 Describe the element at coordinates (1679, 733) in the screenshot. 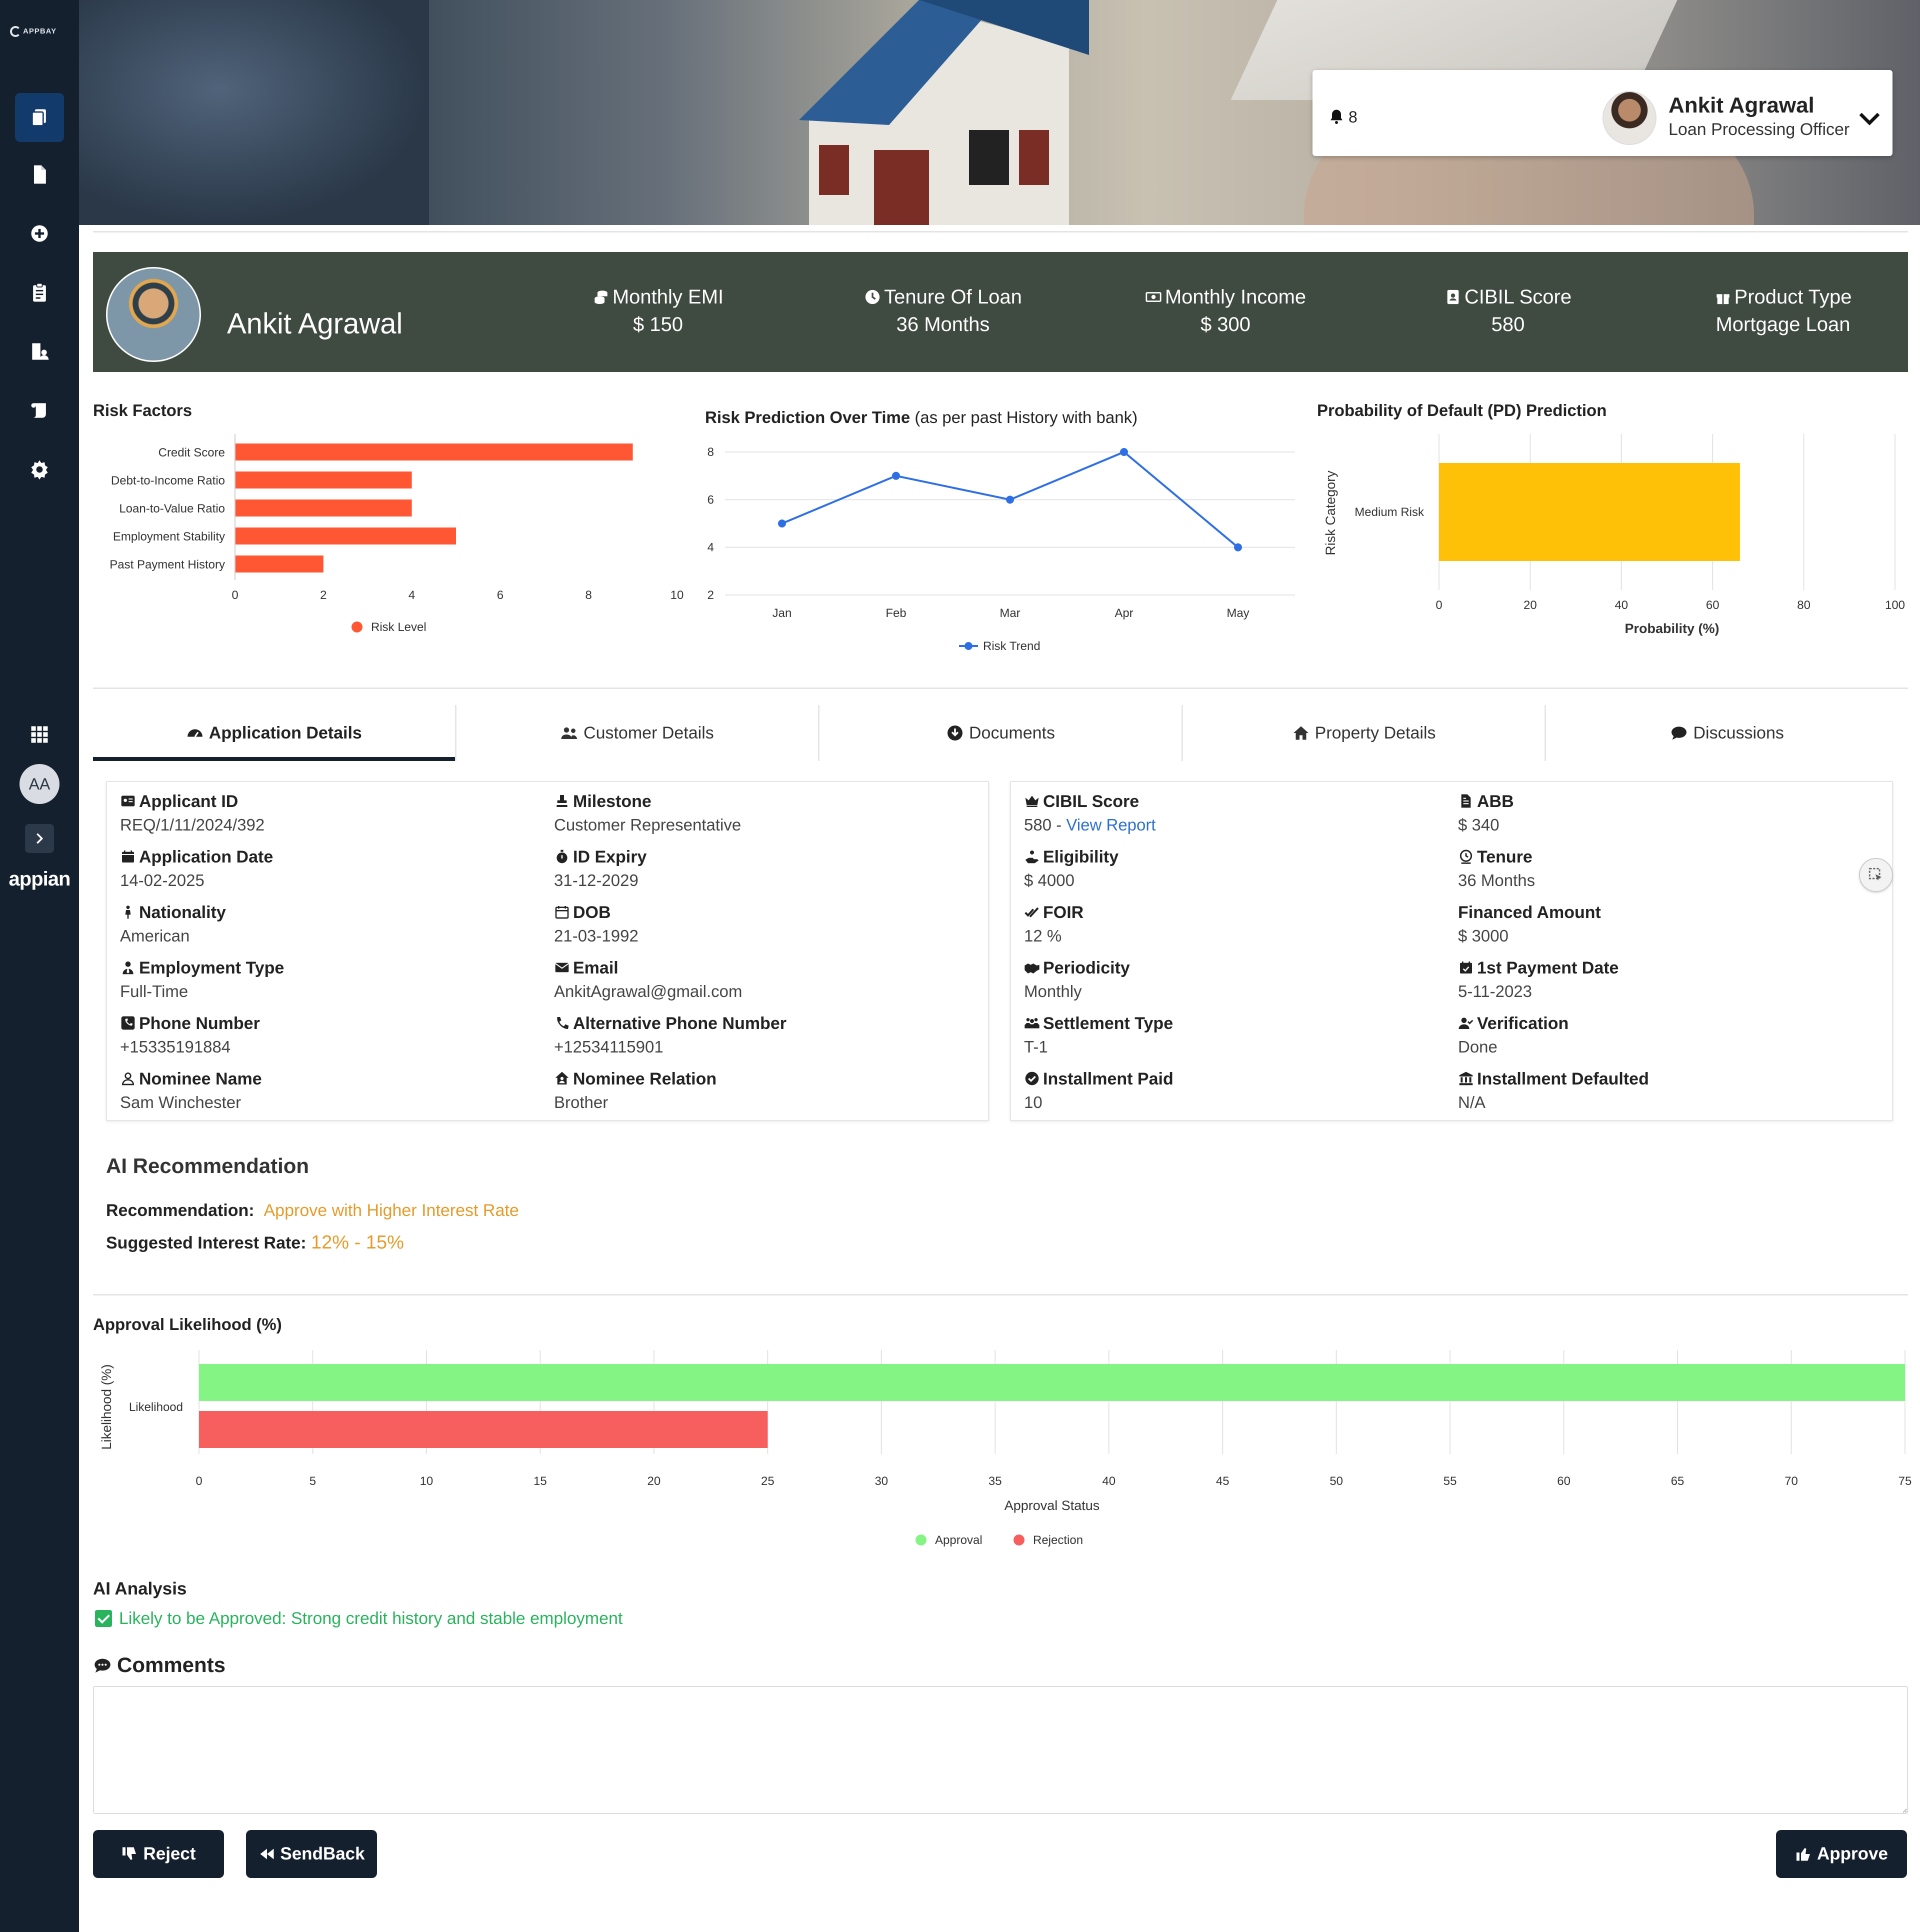

I see `comment-icon` at that location.